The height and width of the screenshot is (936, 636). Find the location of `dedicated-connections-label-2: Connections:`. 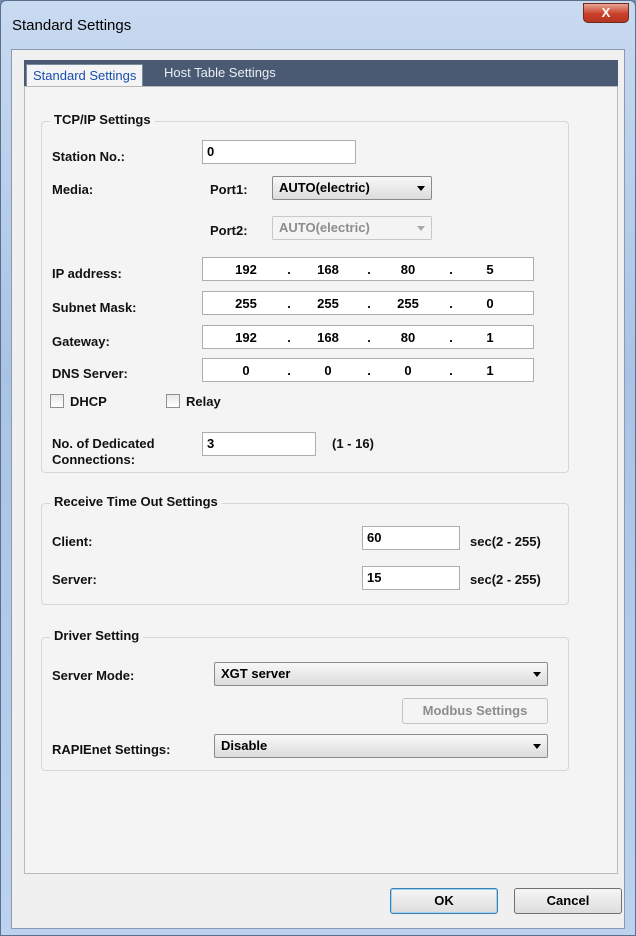

dedicated-connections-label-2: Connections: is located at coordinates (94, 459).